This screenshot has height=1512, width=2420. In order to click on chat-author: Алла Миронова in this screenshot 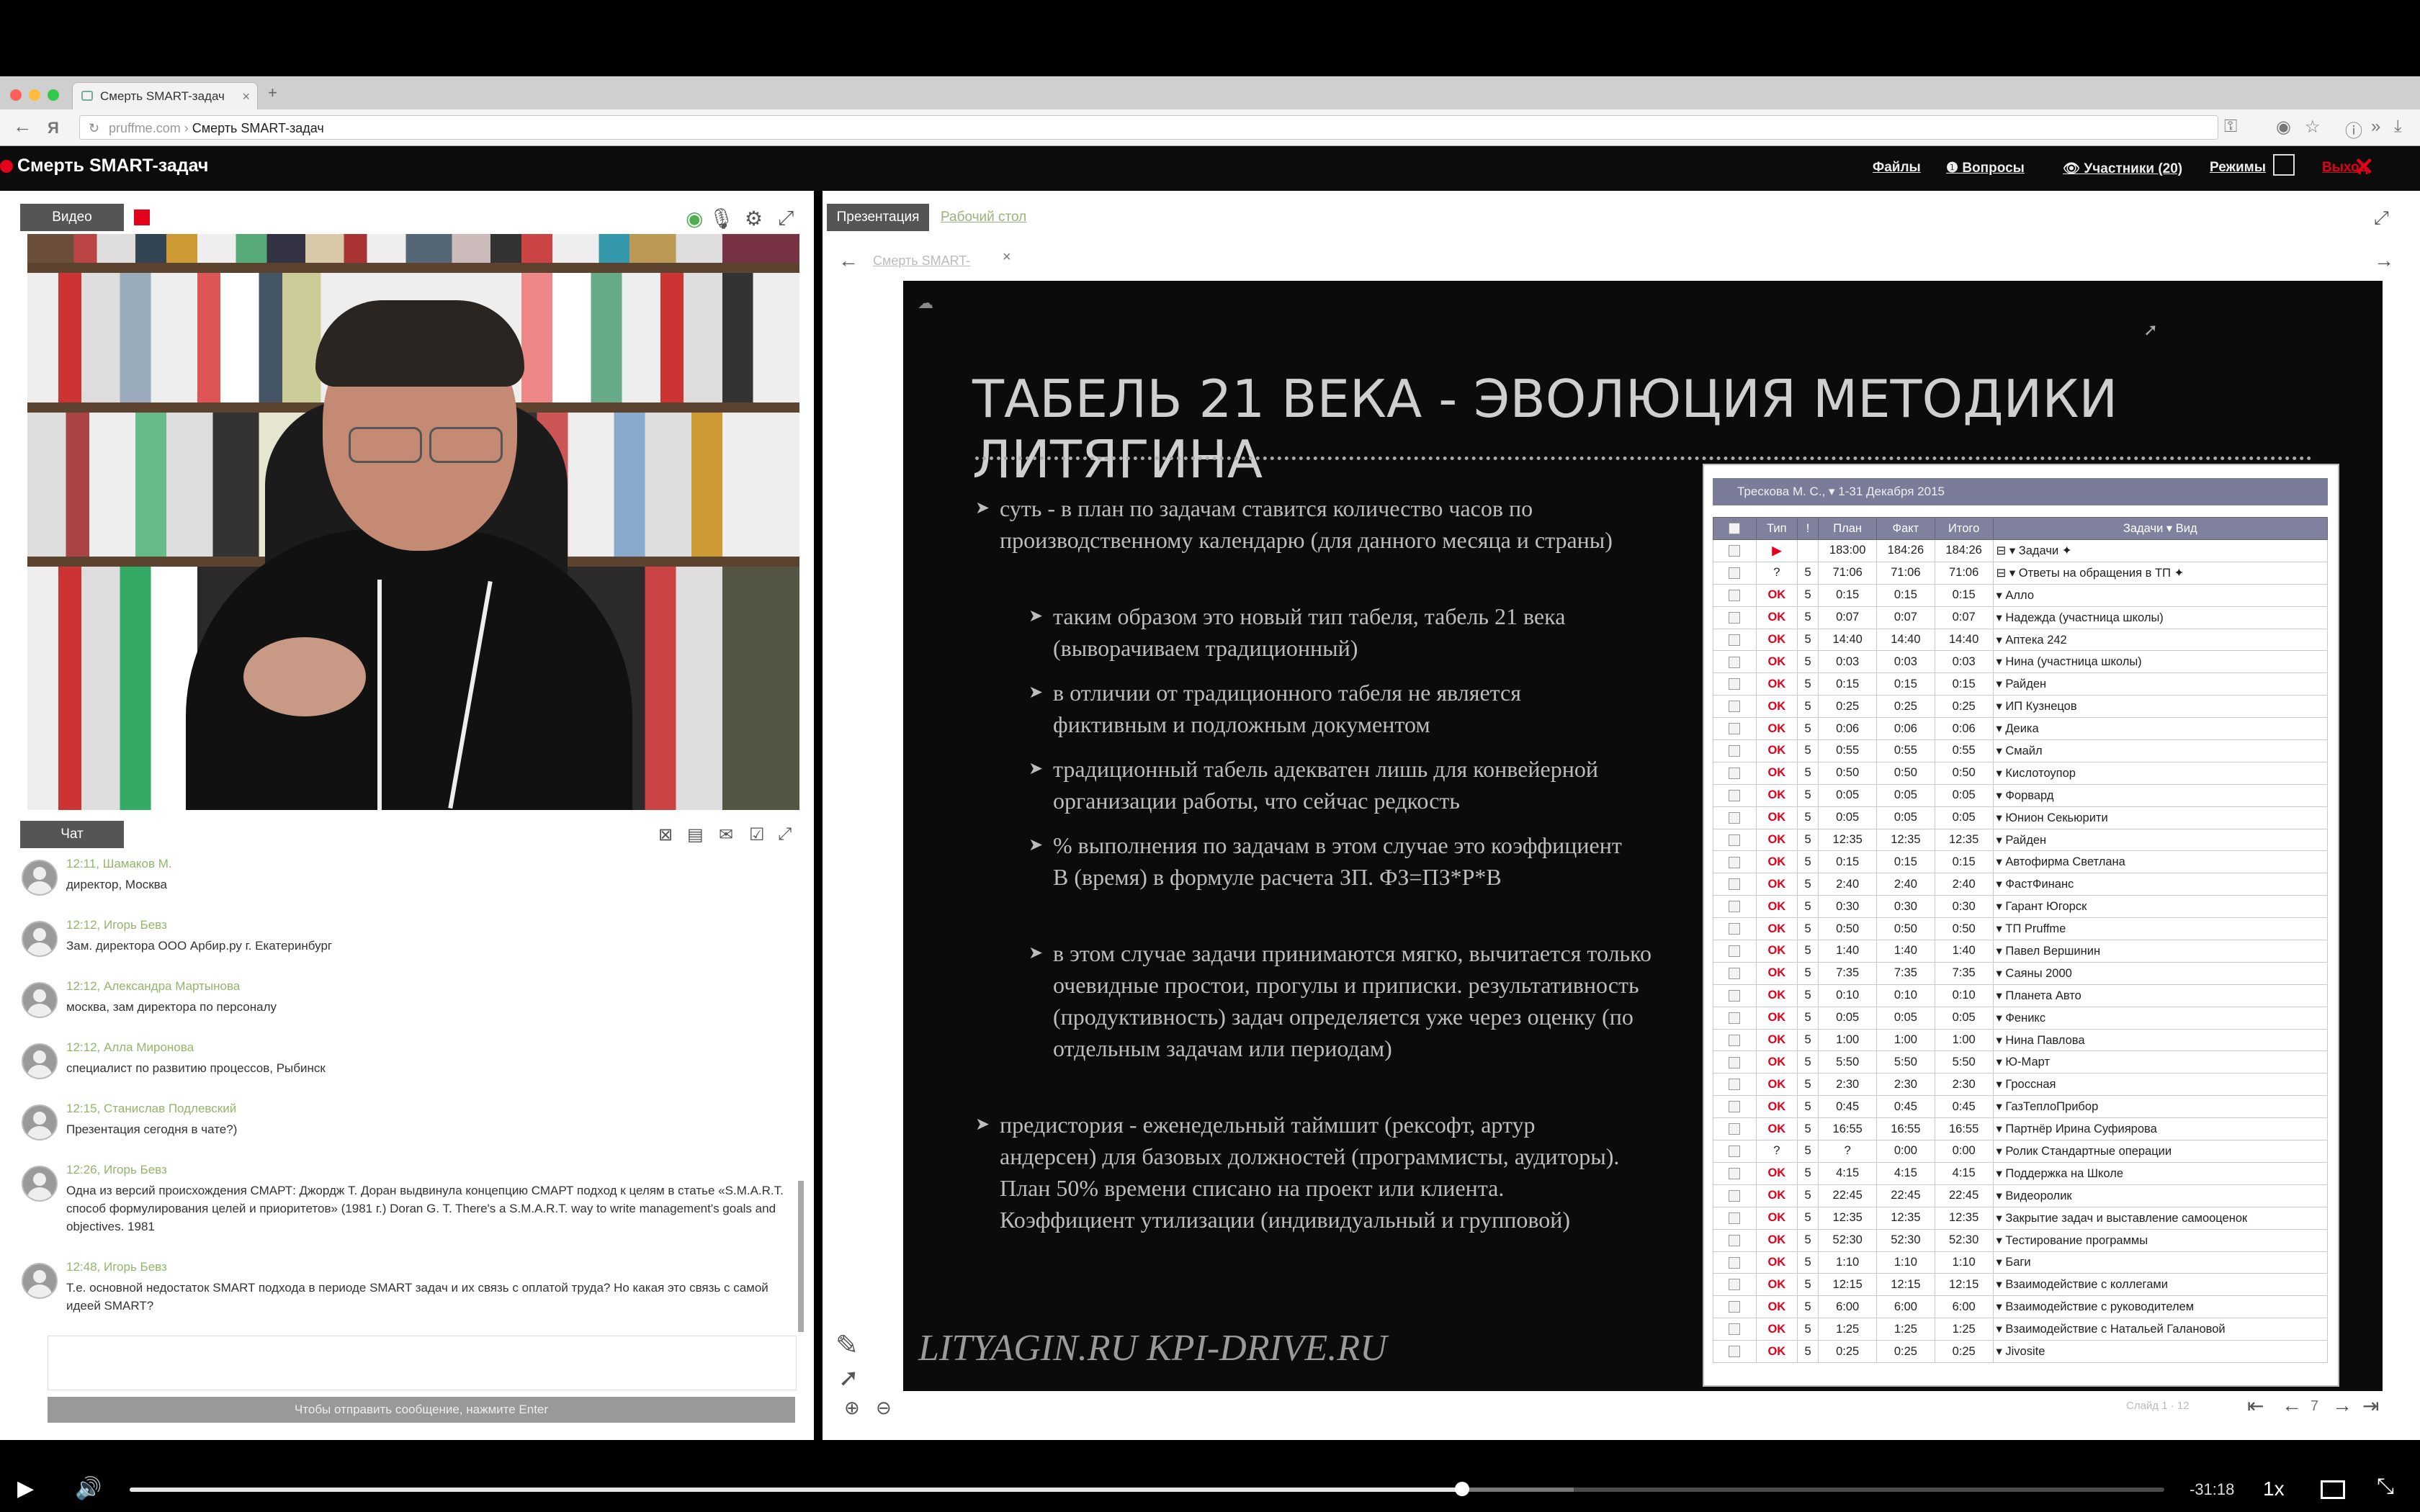, I will do `click(149, 1047)`.